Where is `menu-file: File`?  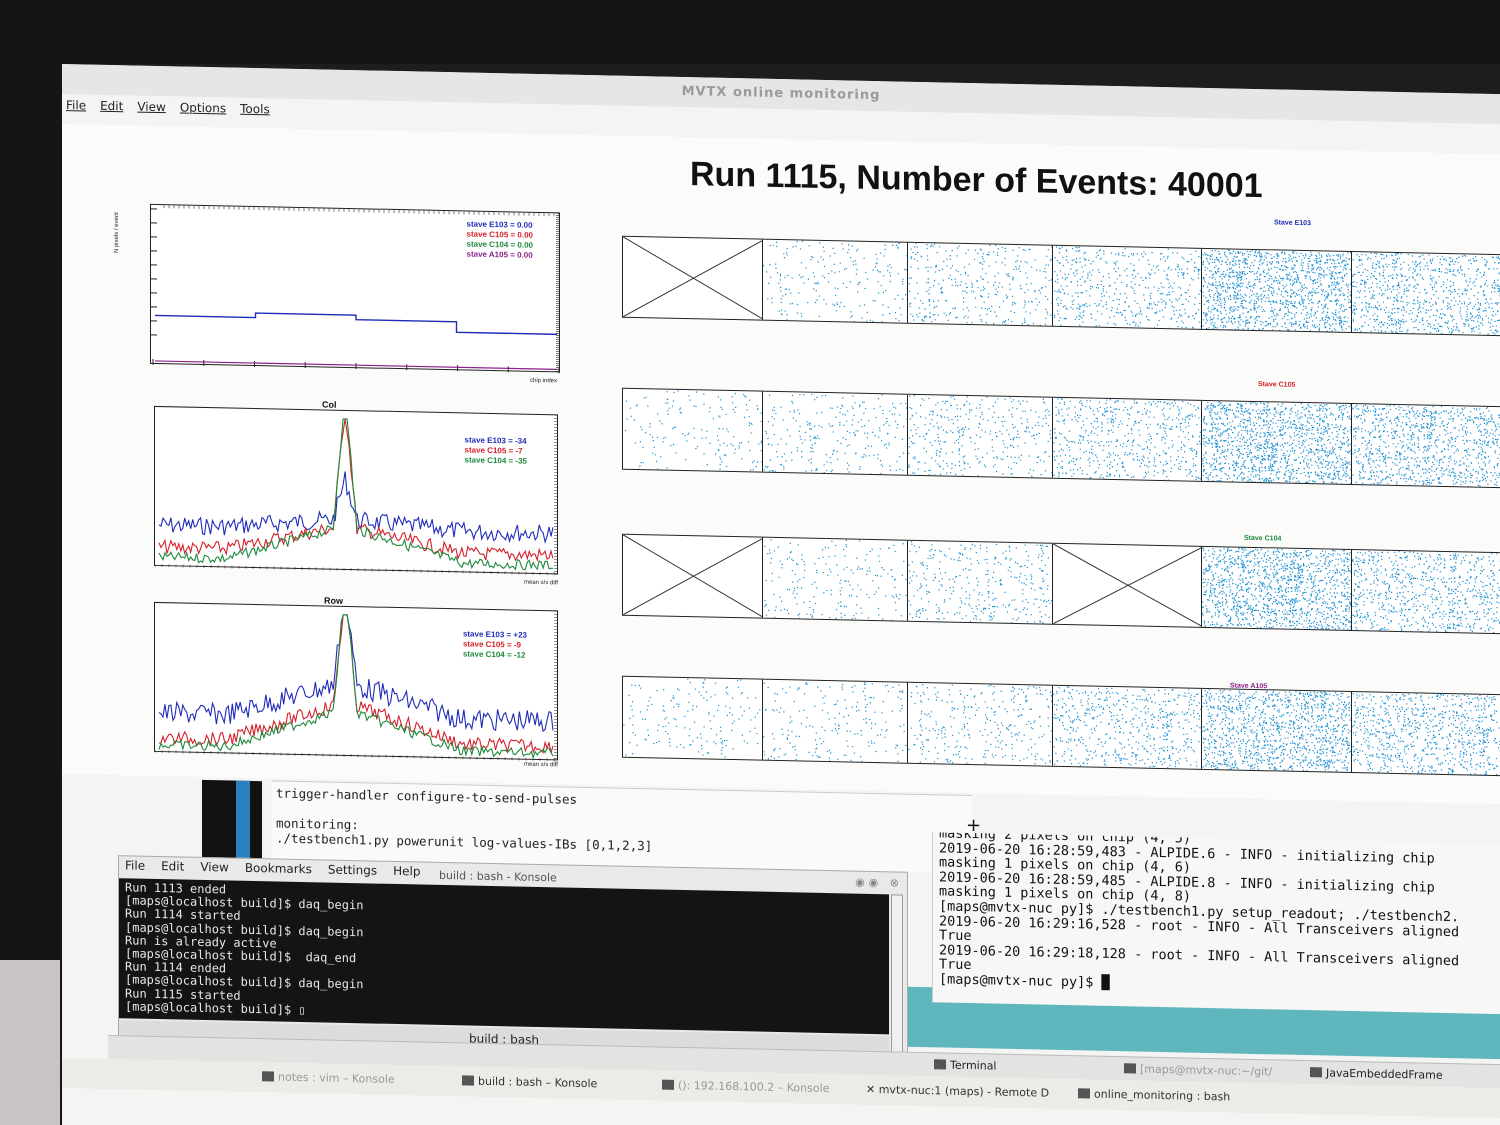
menu-file: File is located at coordinates (76, 109).